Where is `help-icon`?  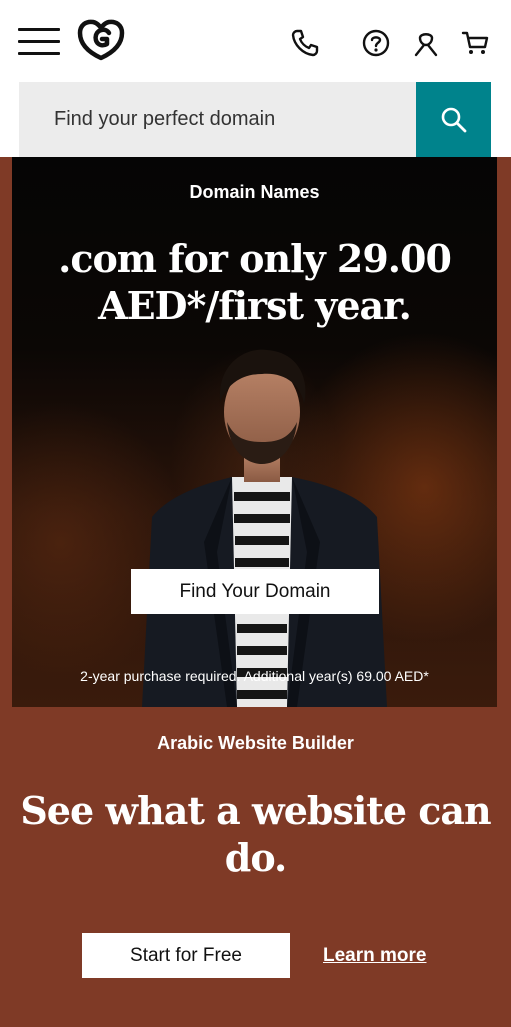
help-icon is located at coordinates (376, 43).